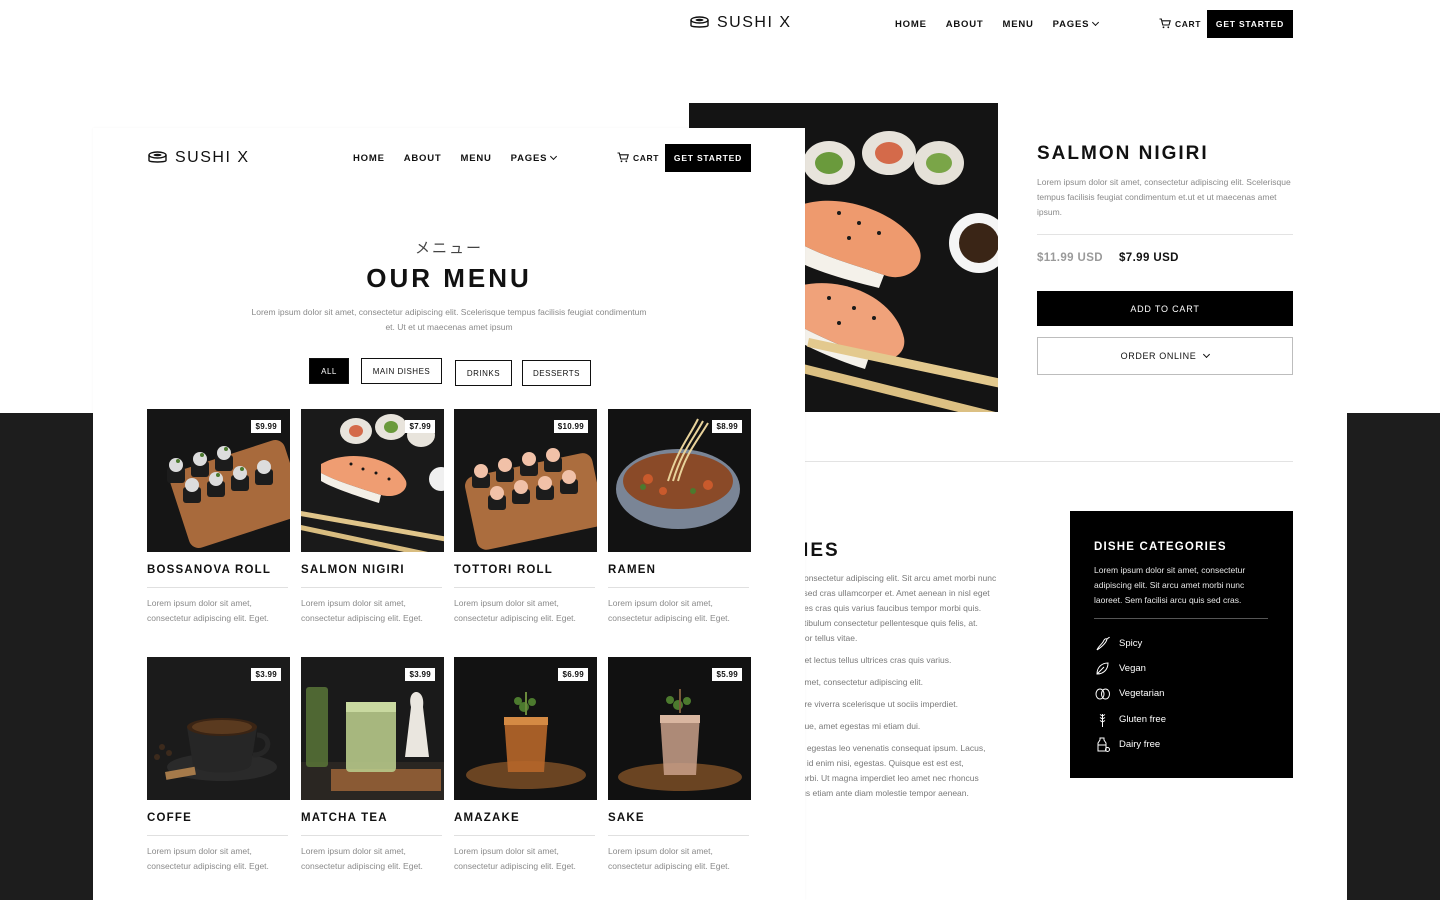 The height and width of the screenshot is (900, 1440). What do you see at coordinates (1158, 356) in the screenshot?
I see `order-online-label: ORDER ONLINE` at bounding box center [1158, 356].